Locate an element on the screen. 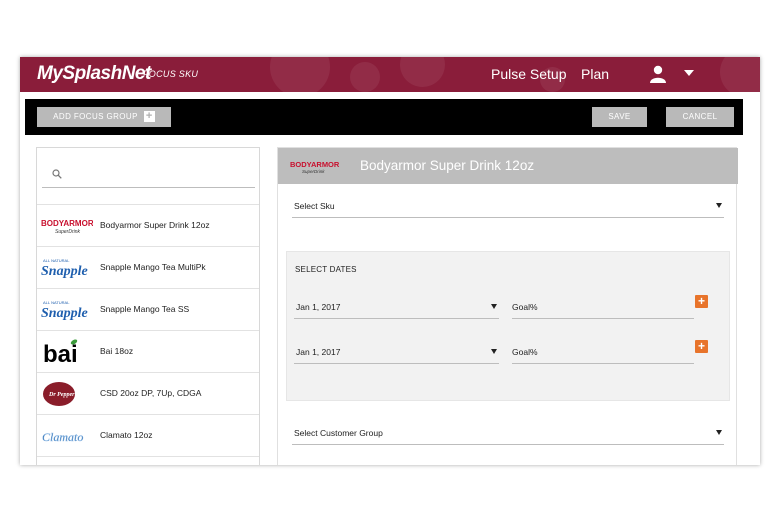 The width and height of the screenshot is (780, 520). list-item-label: Bodyarmor Super Drink 12oz is located at coordinates (155, 225).